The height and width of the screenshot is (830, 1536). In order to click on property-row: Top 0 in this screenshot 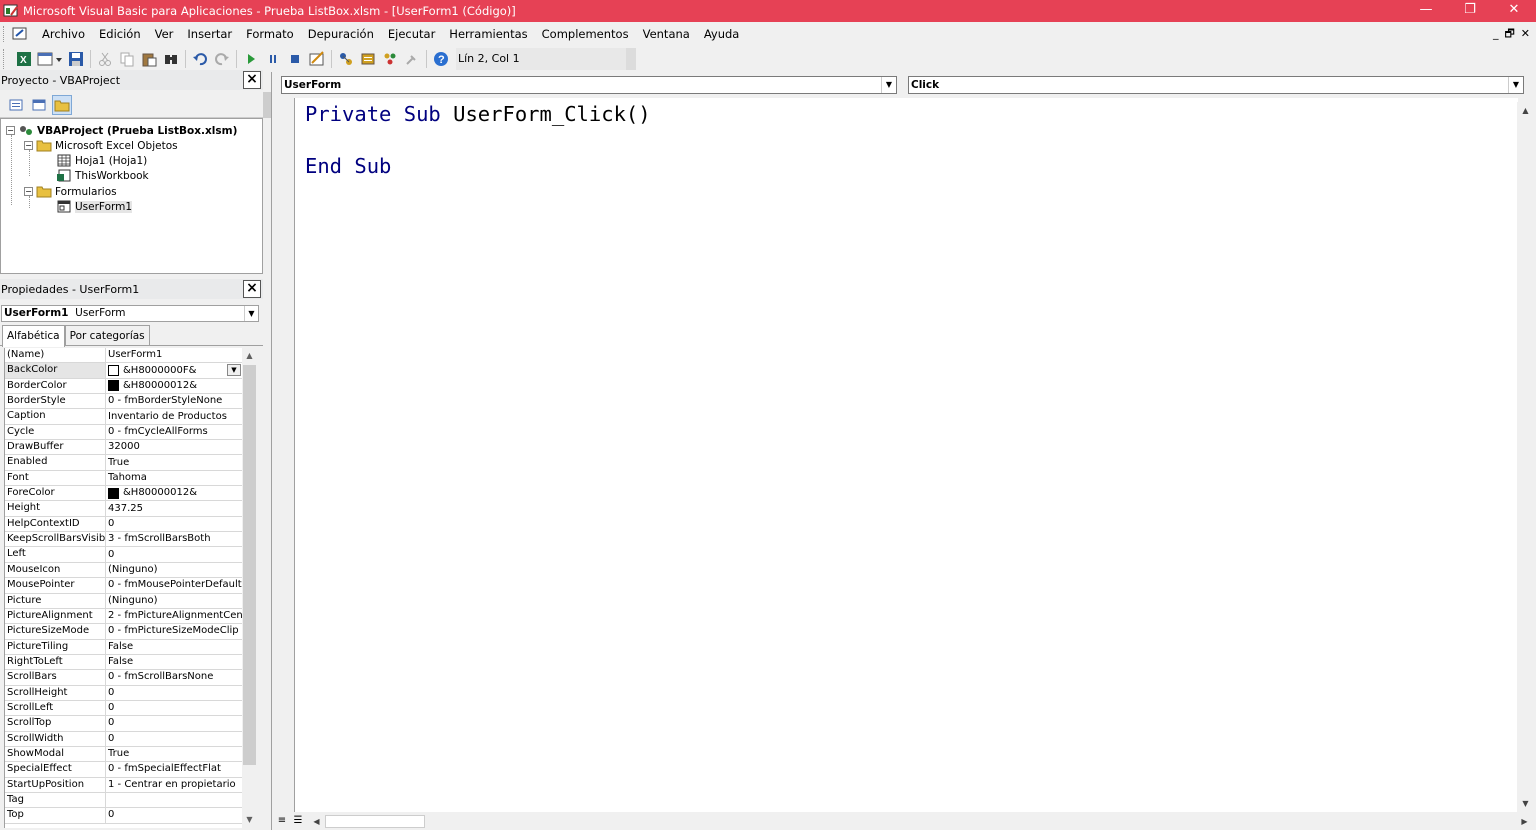, I will do `click(123, 816)`.